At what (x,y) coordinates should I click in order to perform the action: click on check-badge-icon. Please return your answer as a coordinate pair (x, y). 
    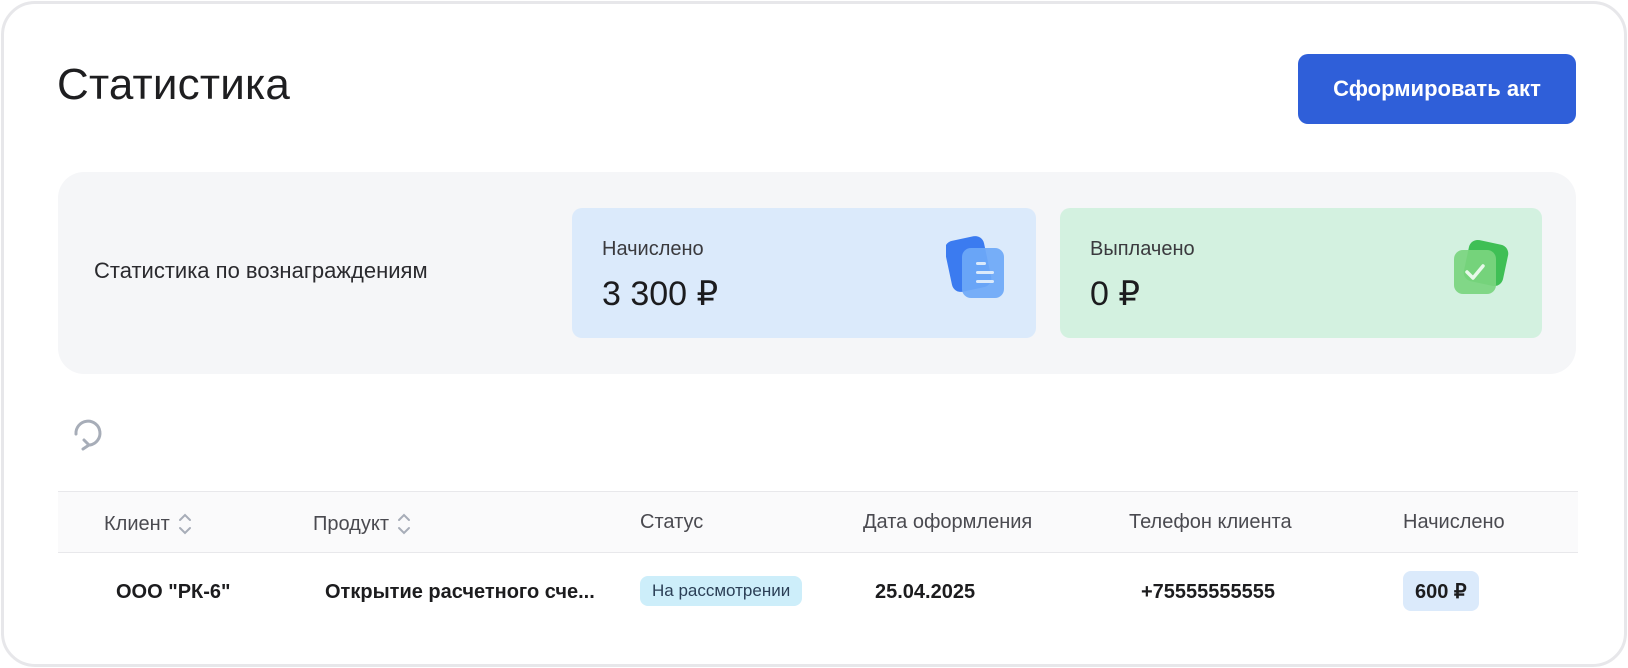
    Looking at the image, I should click on (1481, 266).